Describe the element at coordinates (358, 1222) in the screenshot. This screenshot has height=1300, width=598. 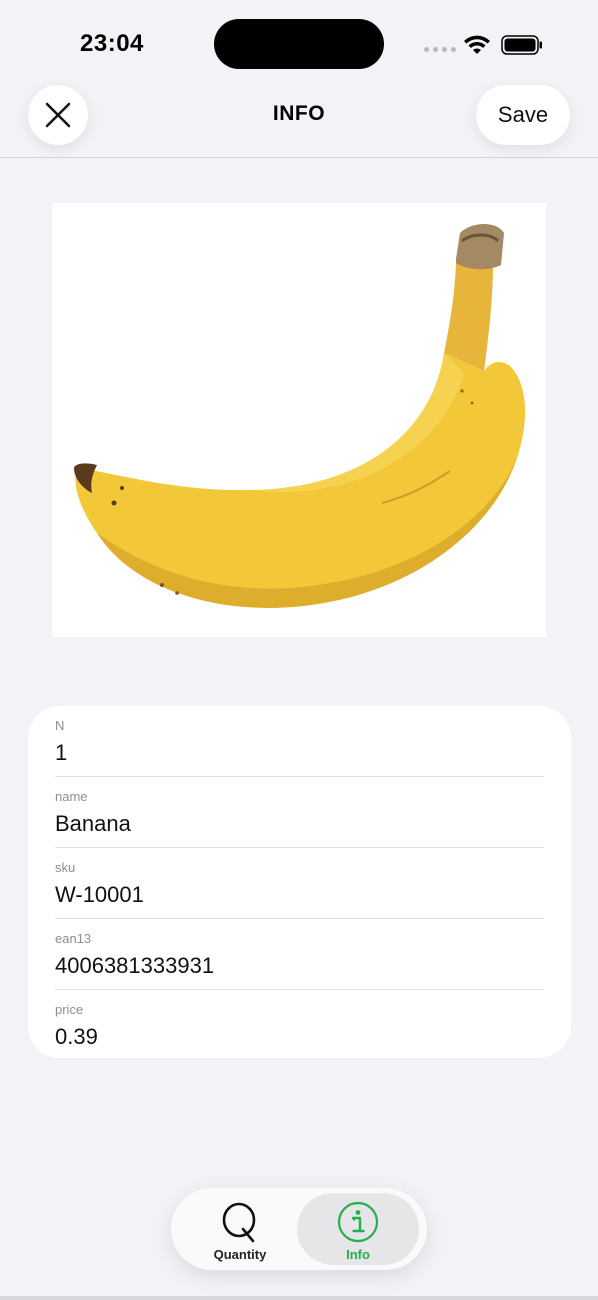
I see `info-icon` at that location.